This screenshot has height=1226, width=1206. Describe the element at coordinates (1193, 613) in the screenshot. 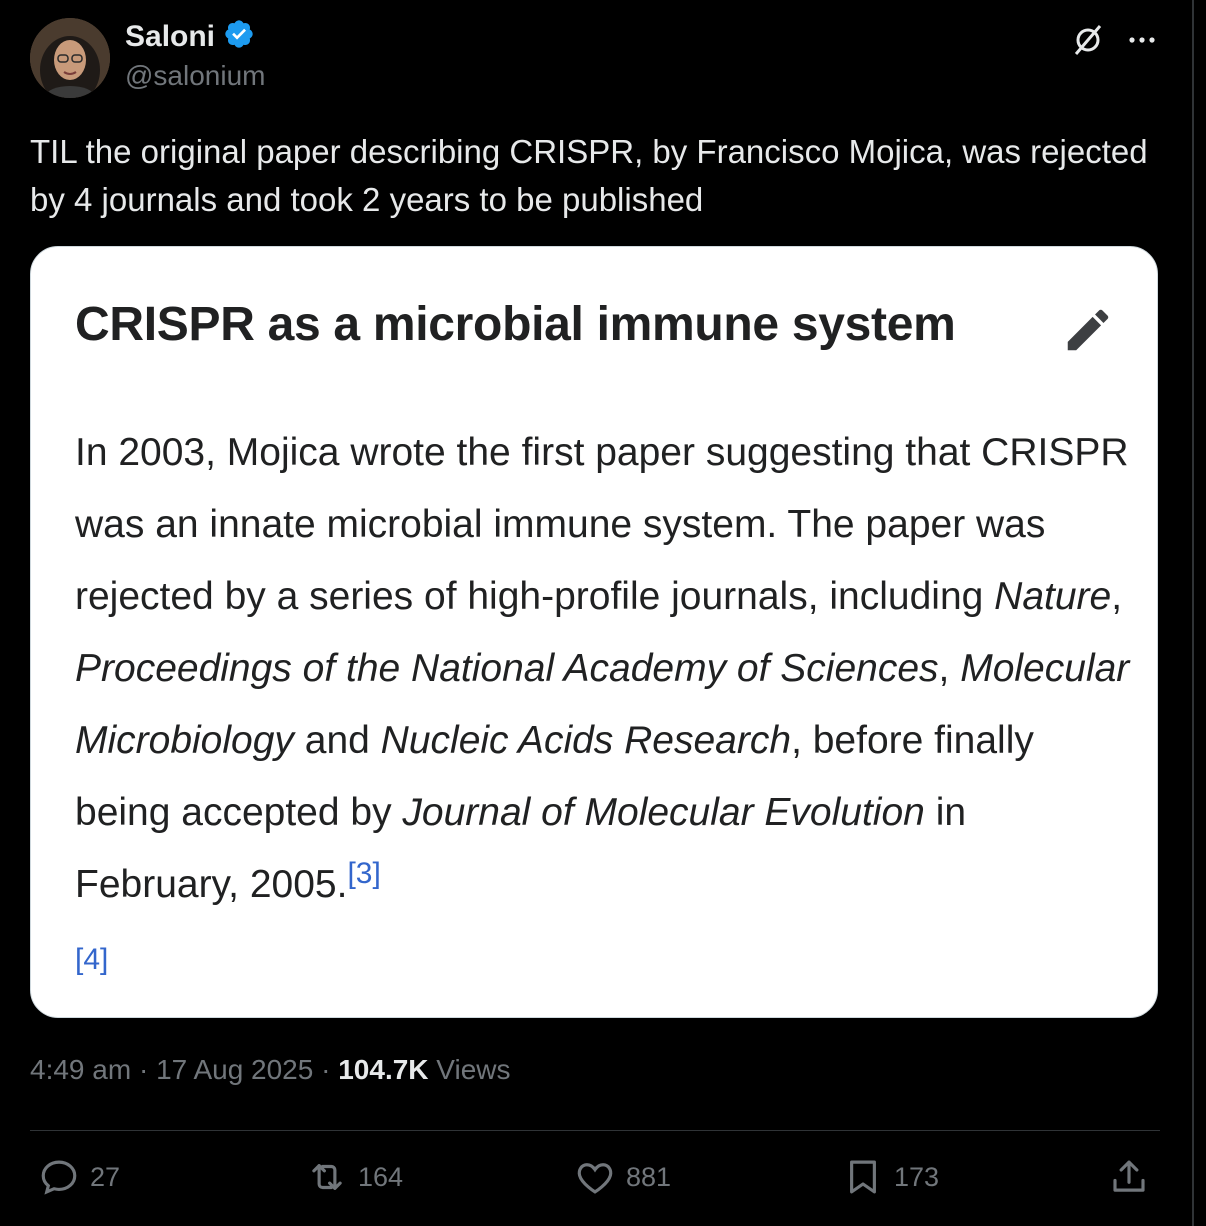

I see `right-edge-border` at that location.